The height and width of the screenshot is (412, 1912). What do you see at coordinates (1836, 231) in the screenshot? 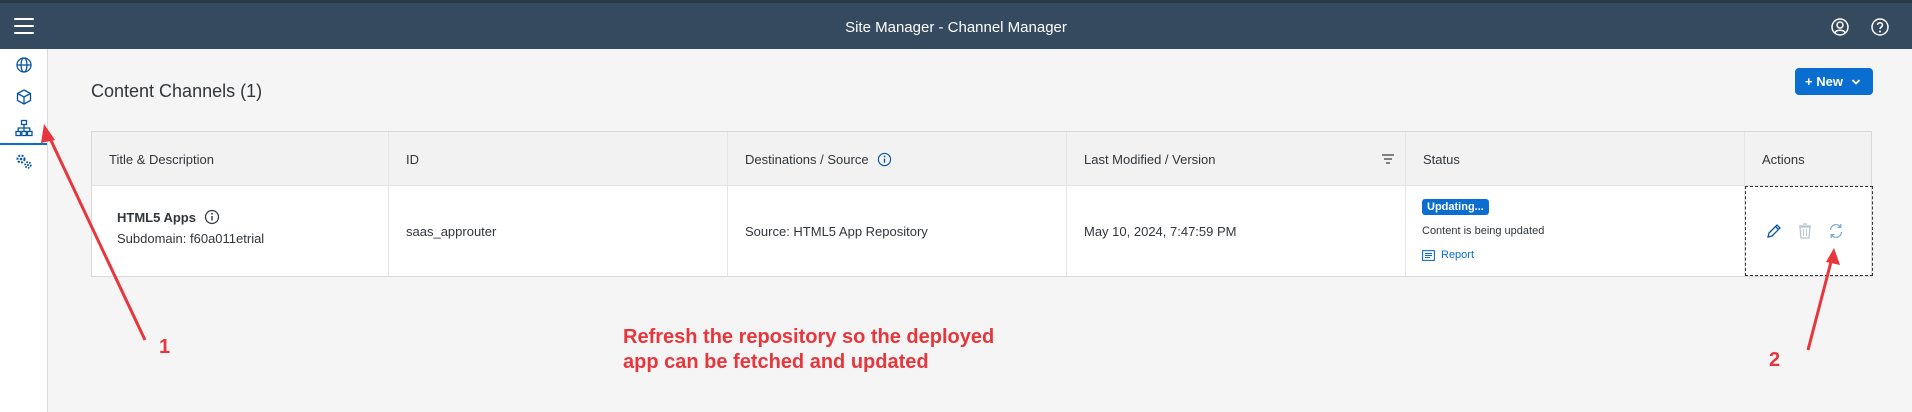
I see `refresh-icon` at bounding box center [1836, 231].